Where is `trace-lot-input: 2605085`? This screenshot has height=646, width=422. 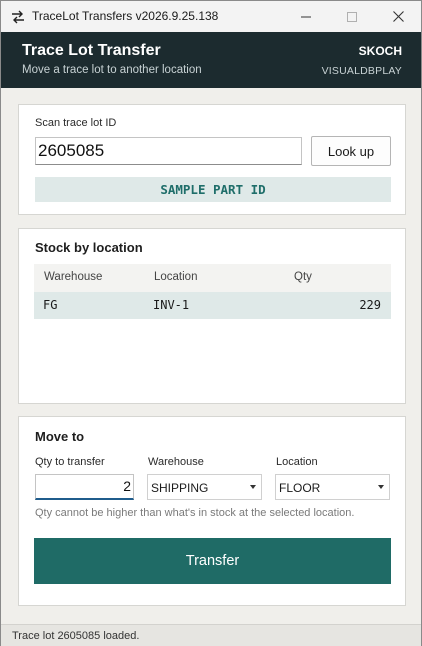
trace-lot-input: 2605085 is located at coordinates (168, 151).